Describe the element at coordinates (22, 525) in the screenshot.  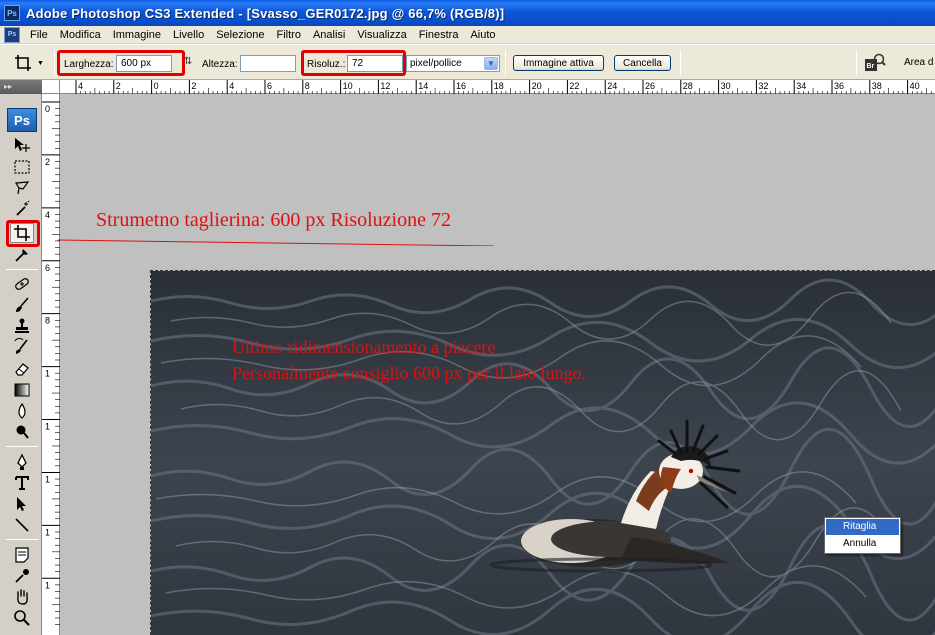
I see `line-tool` at that location.